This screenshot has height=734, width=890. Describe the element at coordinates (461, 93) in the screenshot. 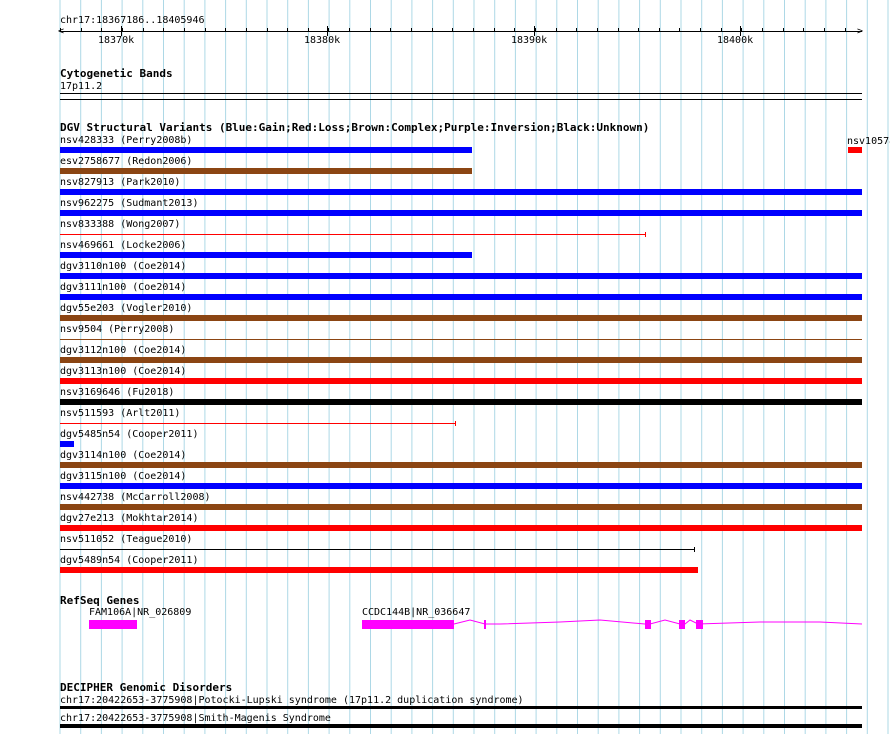

I see `cytoband-bar-top` at that location.